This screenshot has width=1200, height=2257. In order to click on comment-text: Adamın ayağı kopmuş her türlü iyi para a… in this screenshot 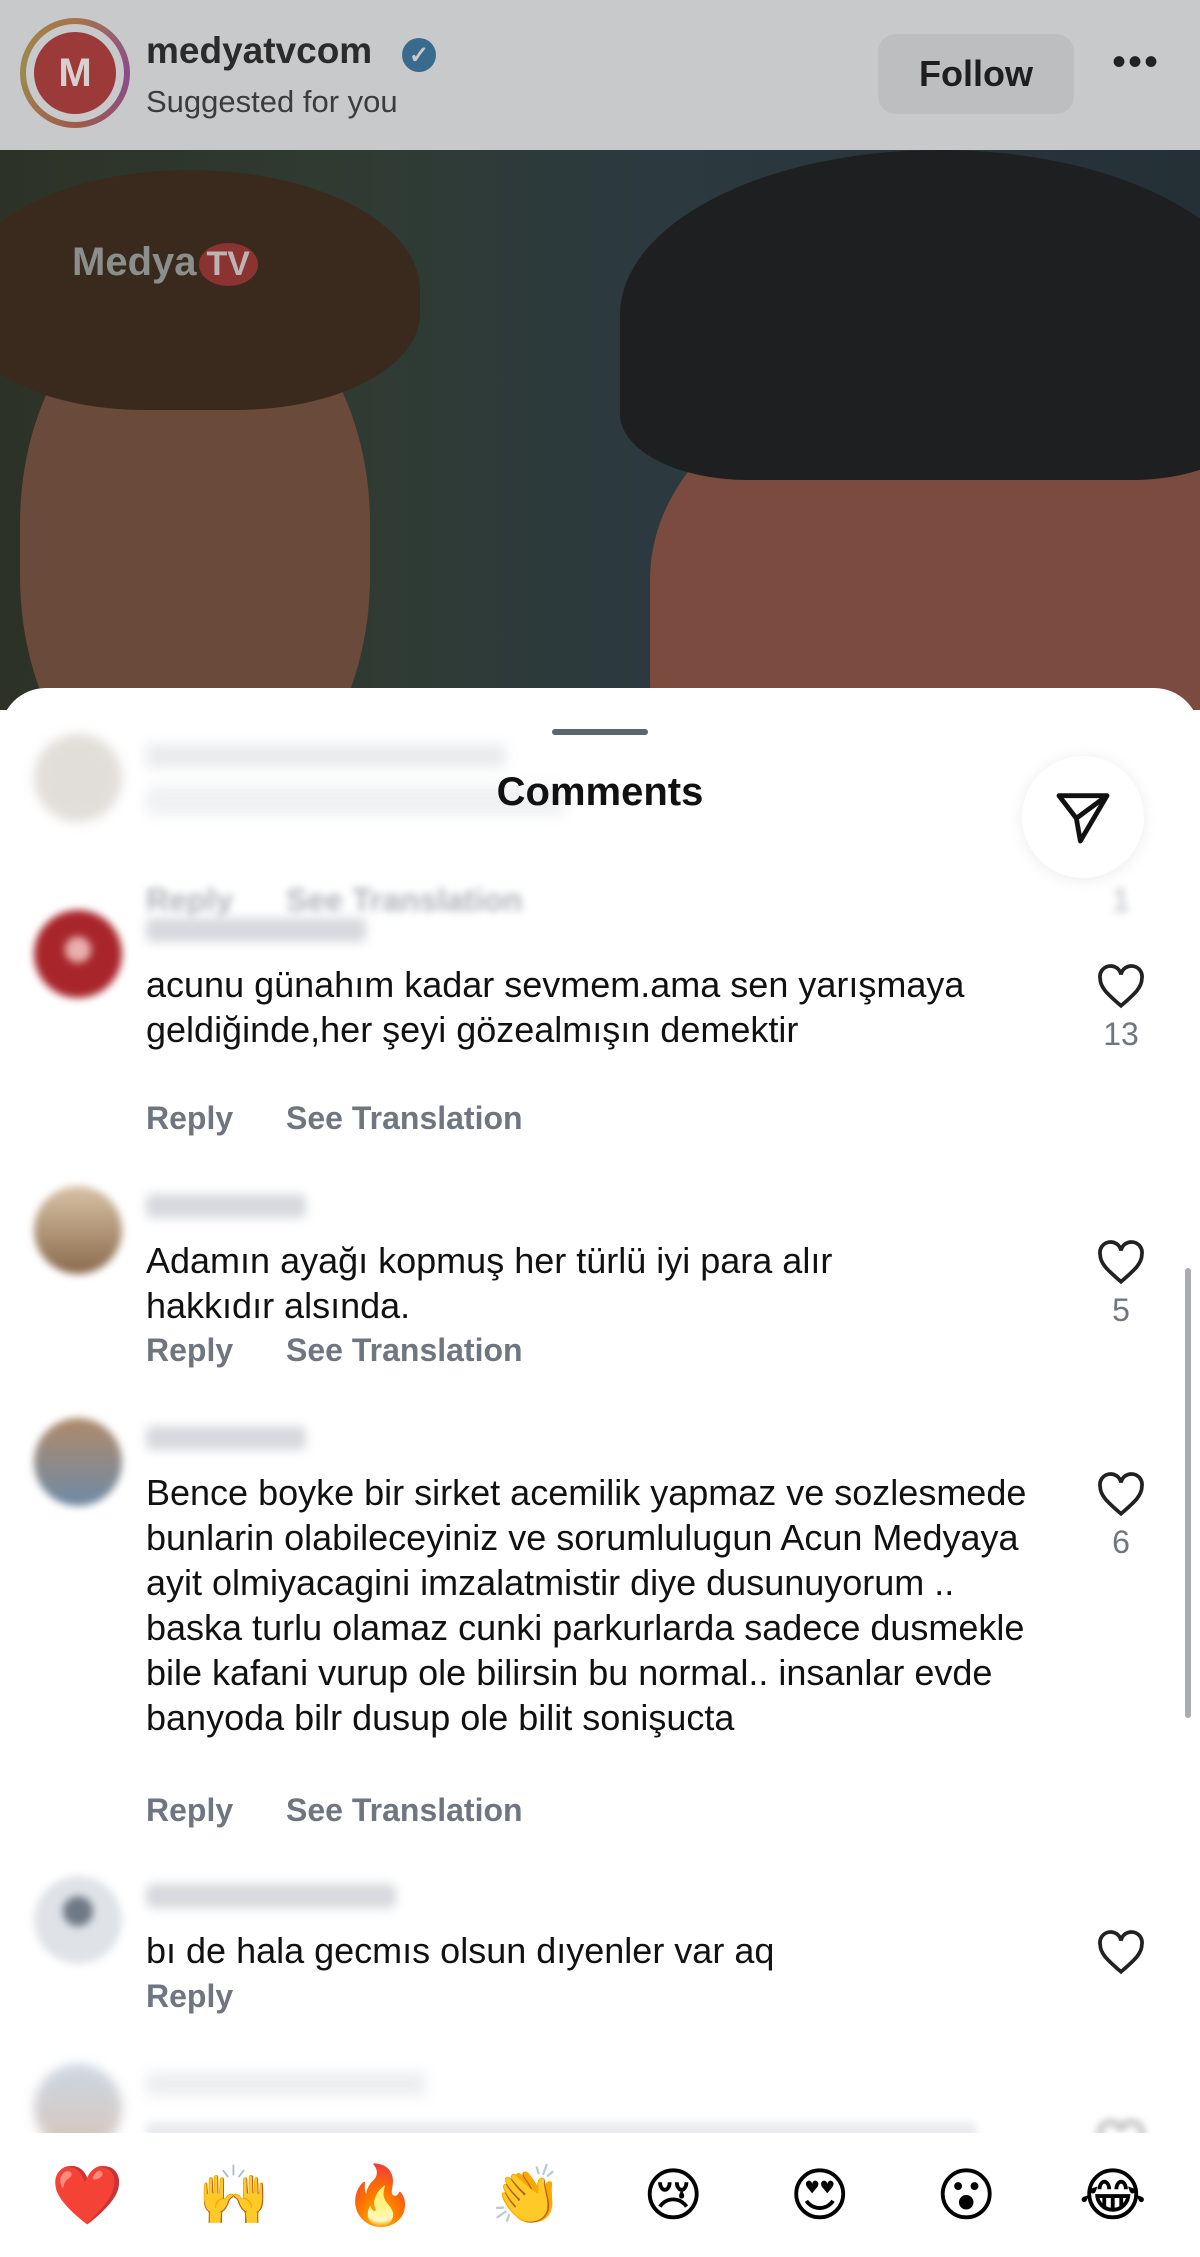, I will do `click(489, 1283)`.